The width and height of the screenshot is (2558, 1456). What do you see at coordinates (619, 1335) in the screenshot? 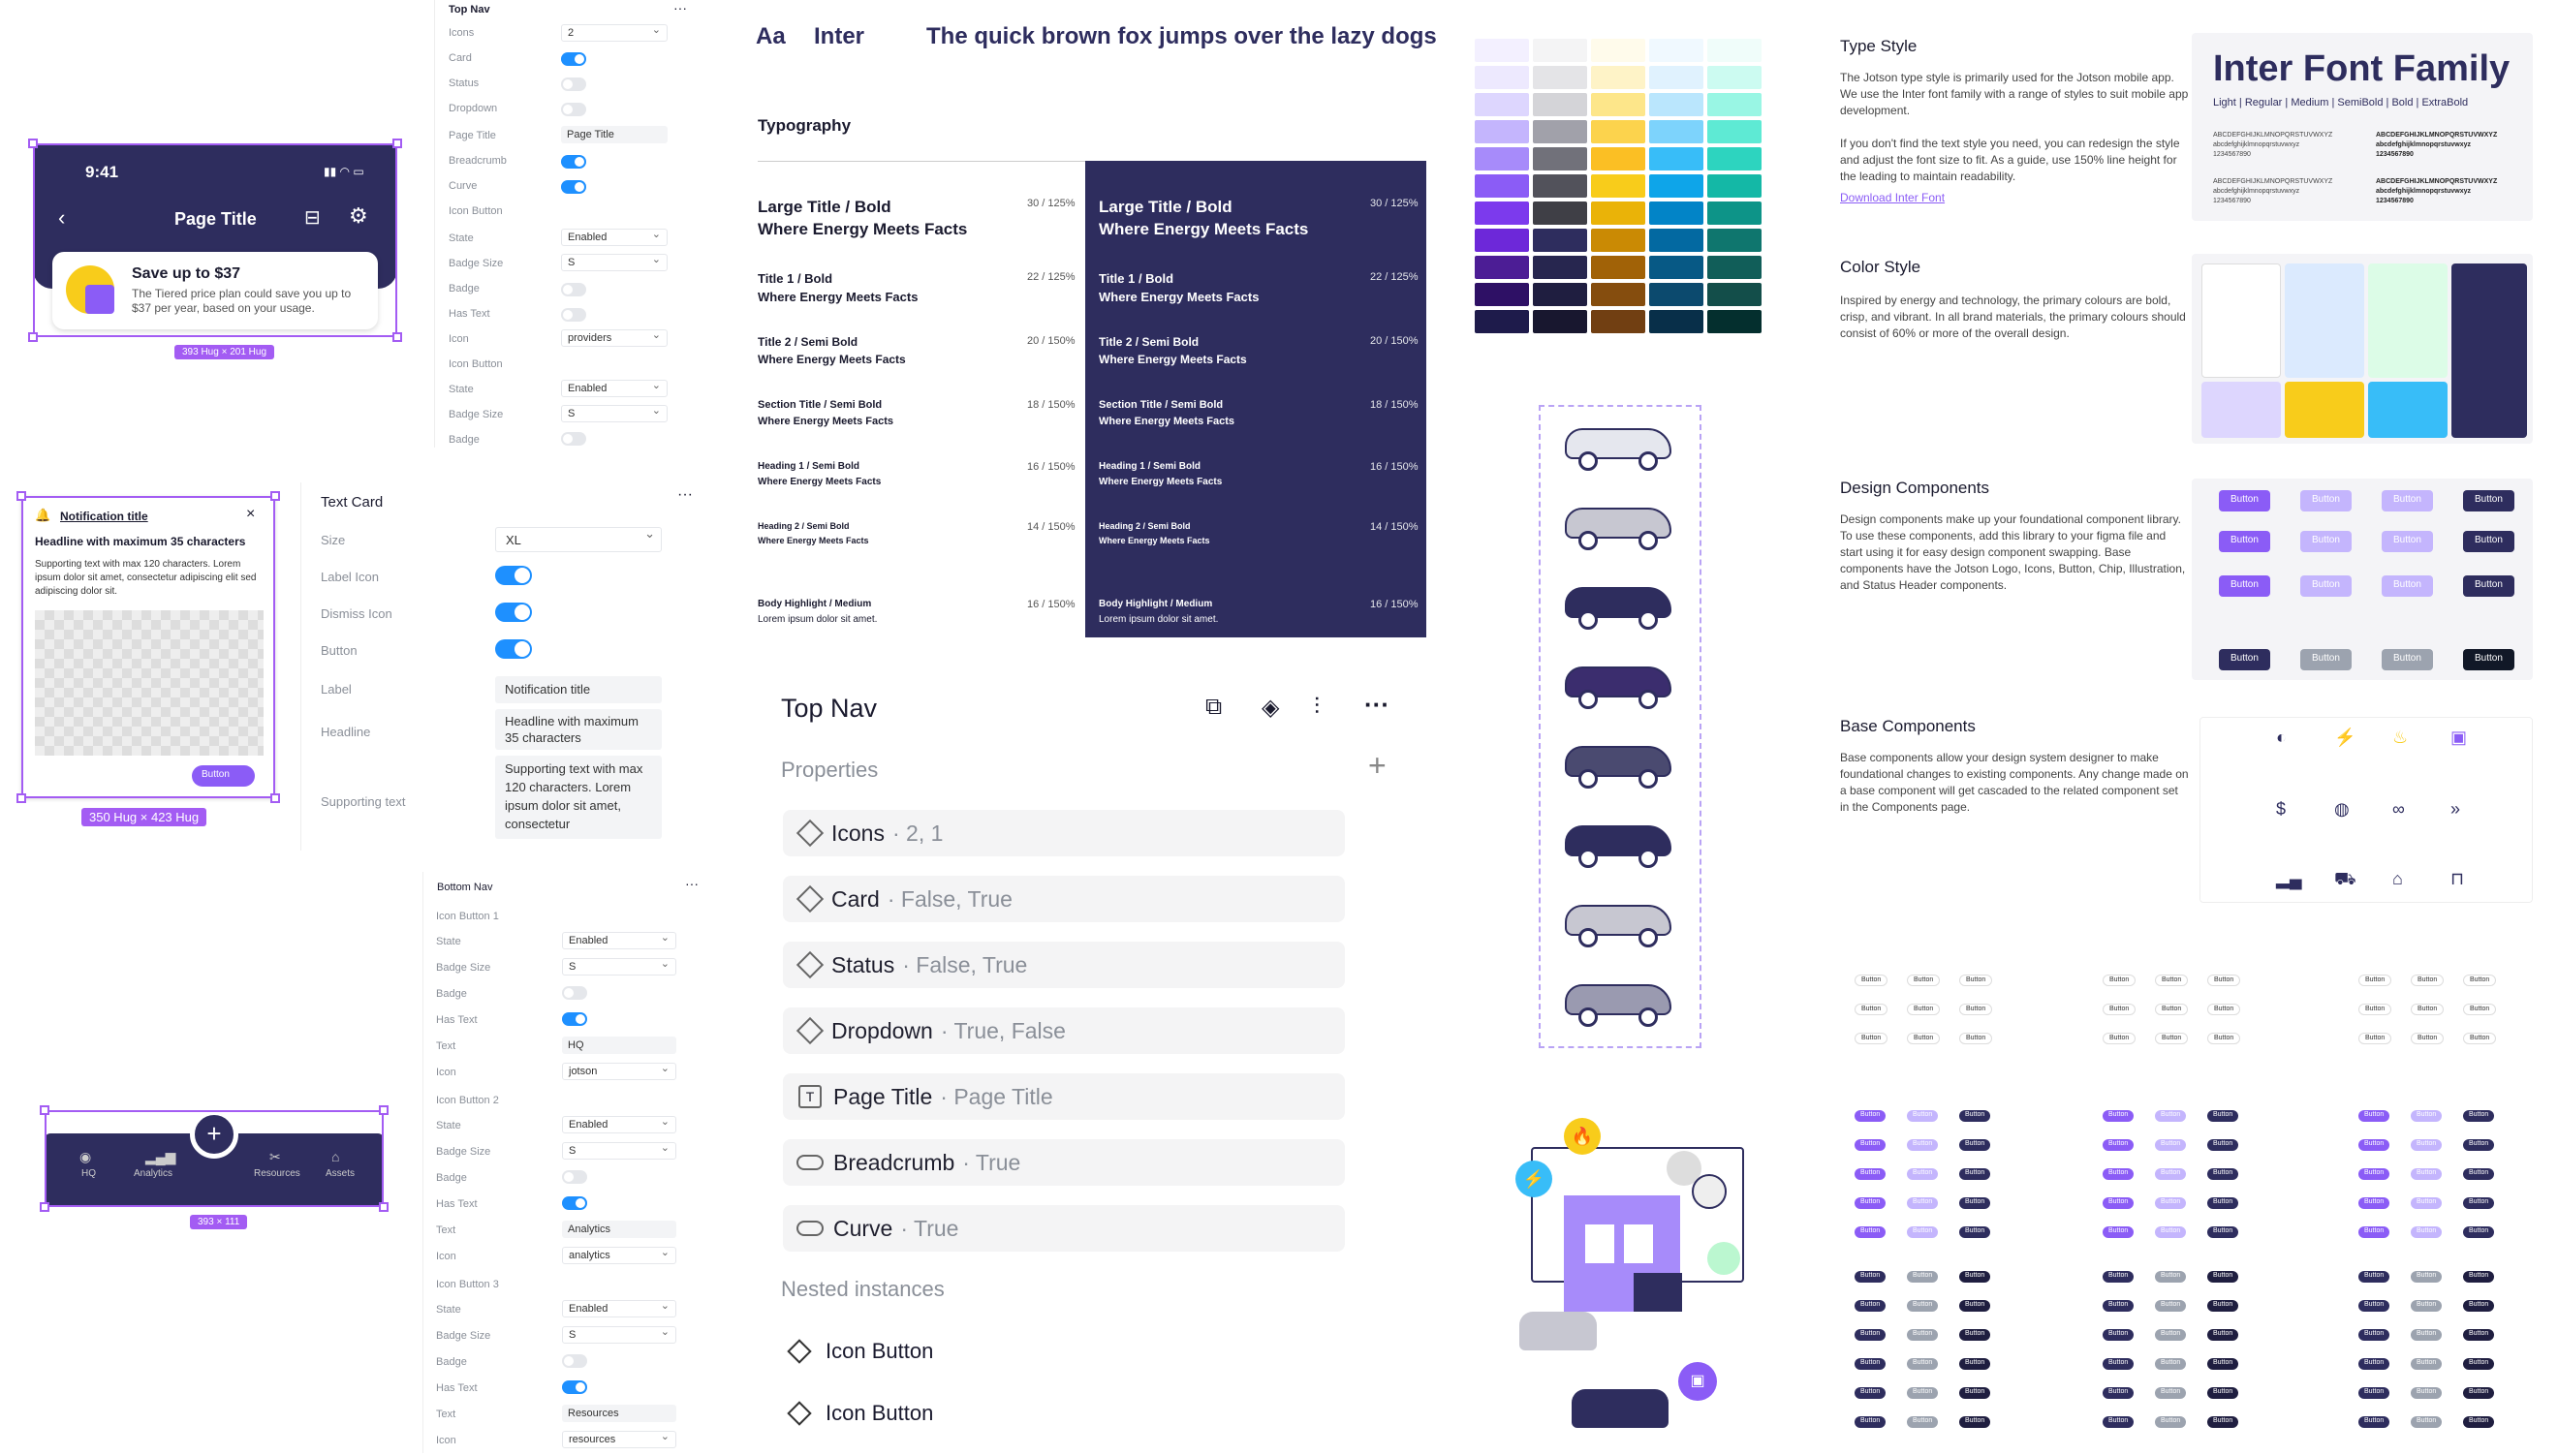
I see `badge_size-select: S` at bounding box center [619, 1335].